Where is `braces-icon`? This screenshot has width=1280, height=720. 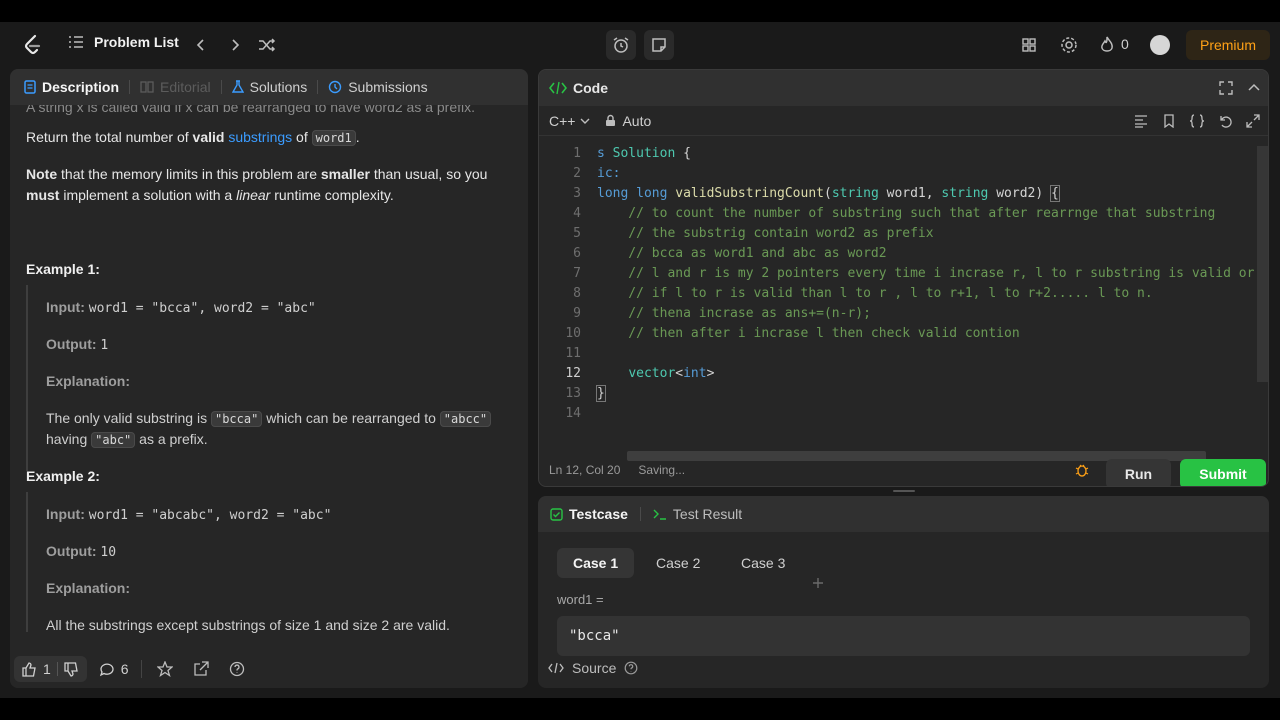 braces-icon is located at coordinates (1197, 121).